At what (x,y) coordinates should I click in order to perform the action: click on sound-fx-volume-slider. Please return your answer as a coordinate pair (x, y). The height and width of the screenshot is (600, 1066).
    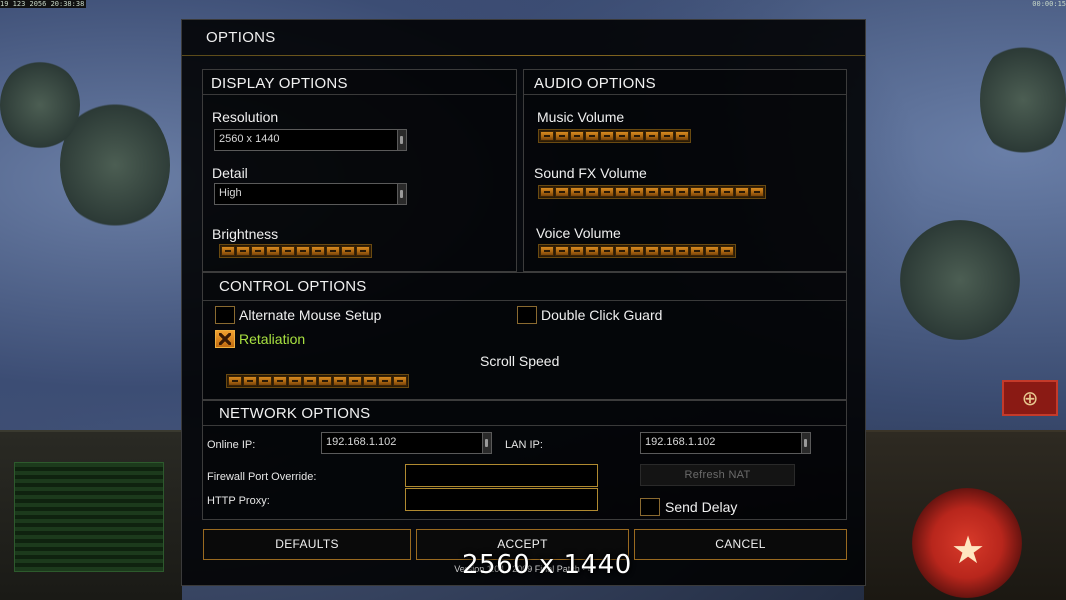
    Looking at the image, I should click on (652, 192).